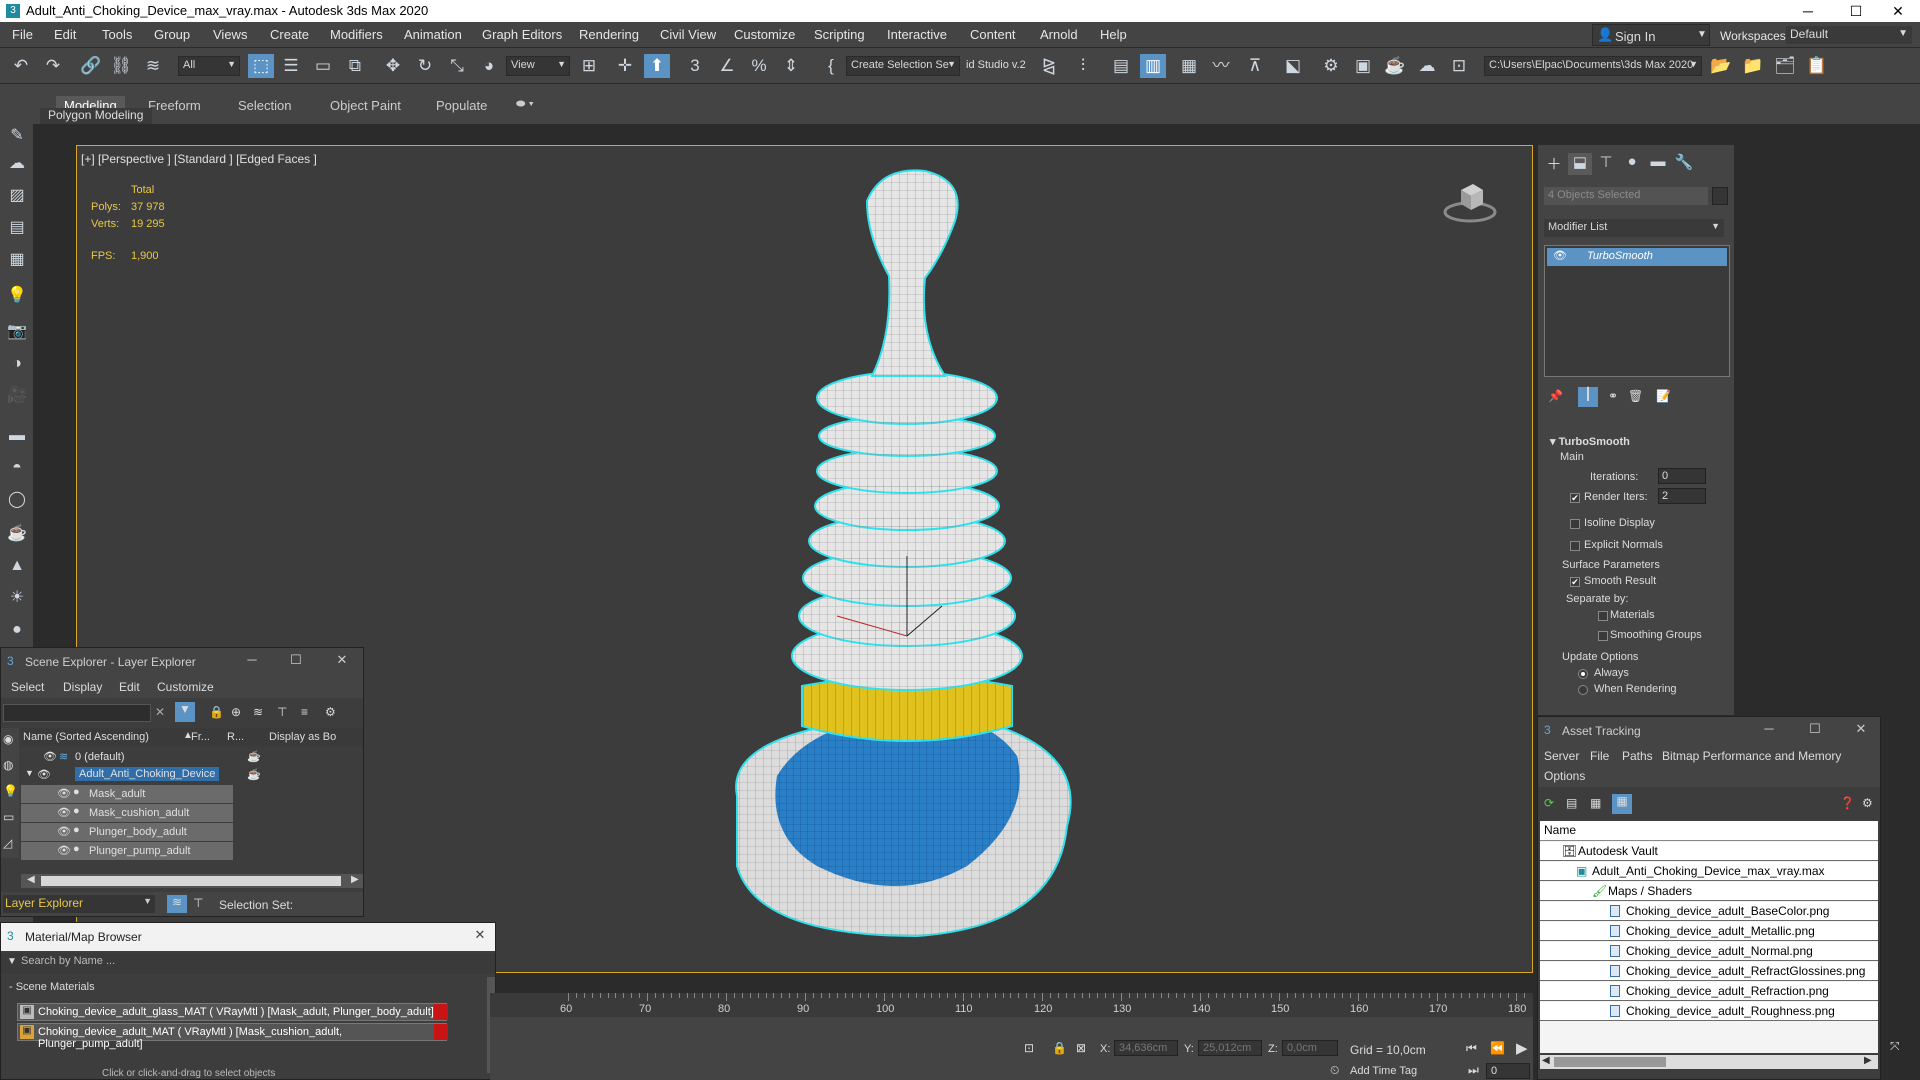  What do you see at coordinates (1575, 582) in the screenshot?
I see `smooth-result-checkbox: ✔` at bounding box center [1575, 582].